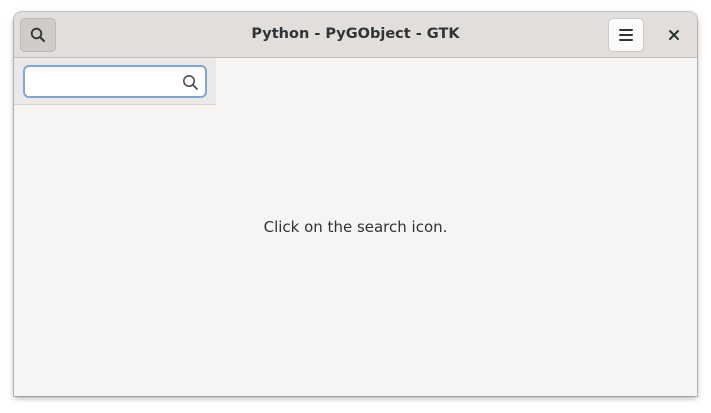 The image size is (711, 413). I want to click on search-entry, so click(115, 81).